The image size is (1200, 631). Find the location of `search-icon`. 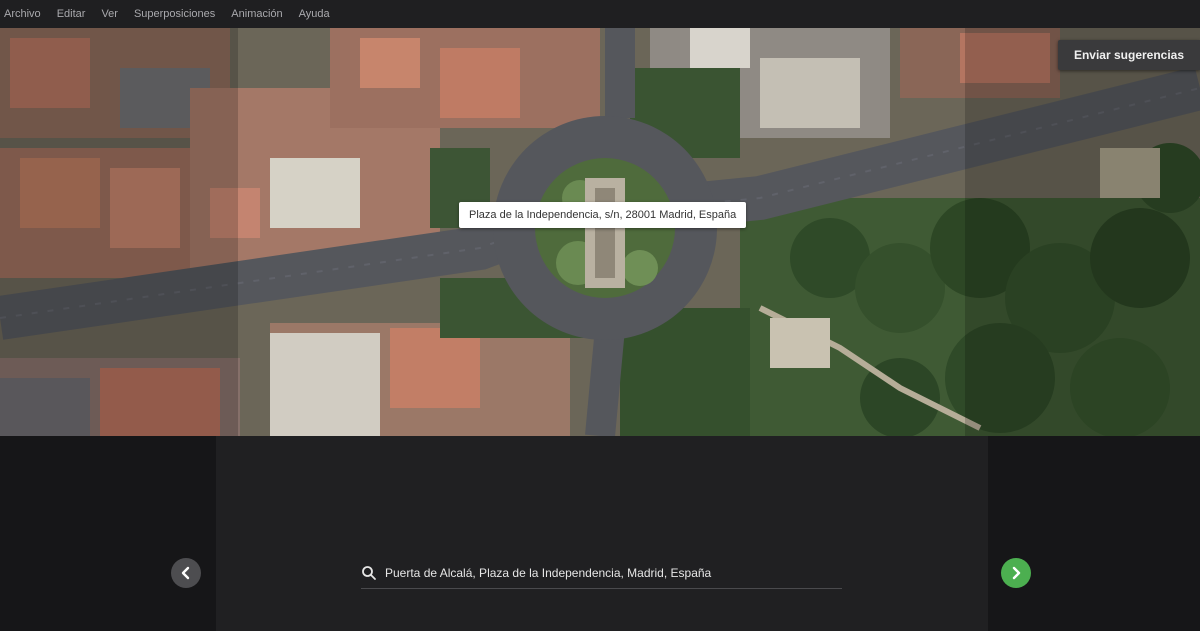

search-icon is located at coordinates (369, 573).